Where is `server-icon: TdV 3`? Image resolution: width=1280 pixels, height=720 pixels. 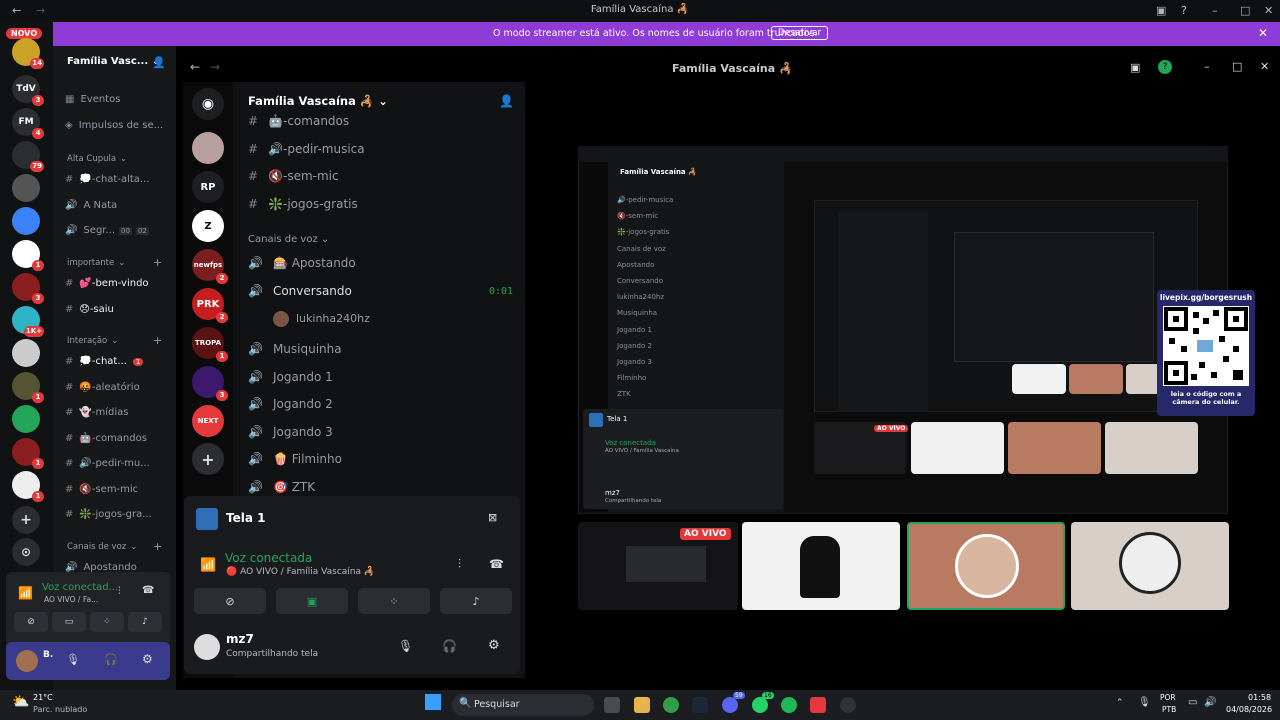
server-icon: TdV 3 is located at coordinates (28, 90).